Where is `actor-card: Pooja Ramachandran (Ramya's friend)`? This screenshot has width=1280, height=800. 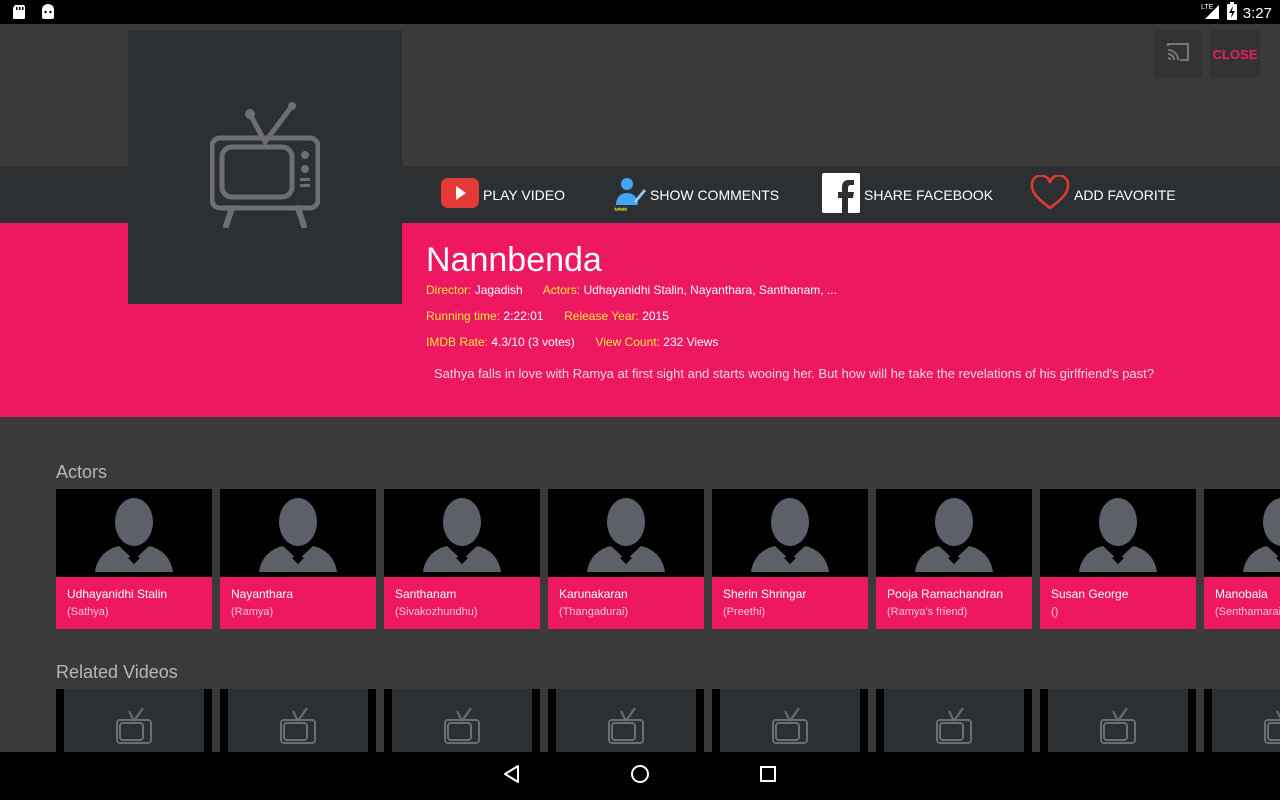 actor-card: Pooja Ramachandran (Ramya's friend) is located at coordinates (954, 559).